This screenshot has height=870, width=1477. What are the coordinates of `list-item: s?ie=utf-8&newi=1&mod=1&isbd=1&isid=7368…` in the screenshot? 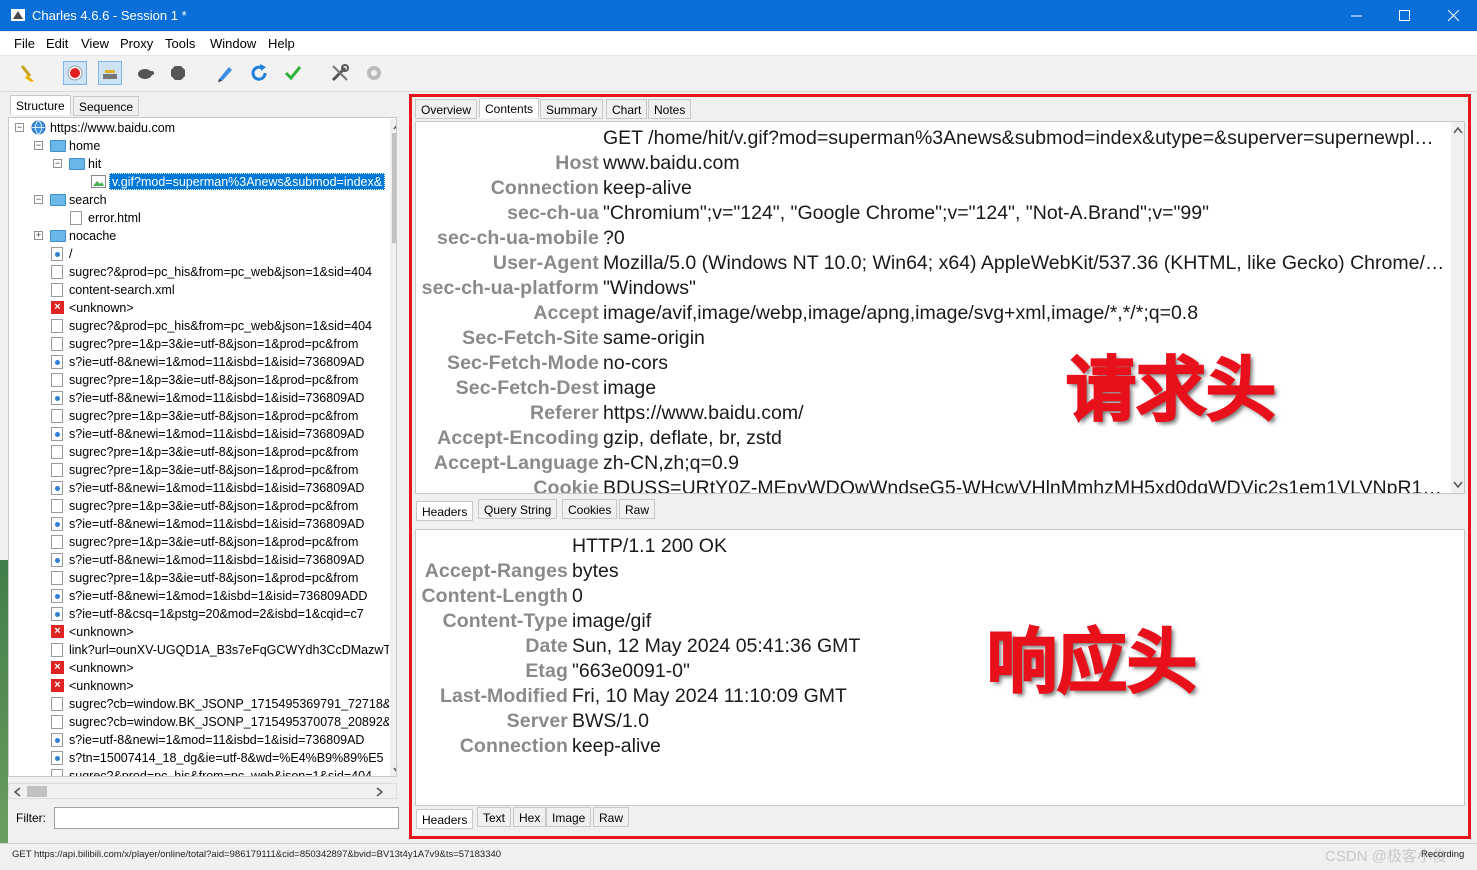 It's located at (201, 596).